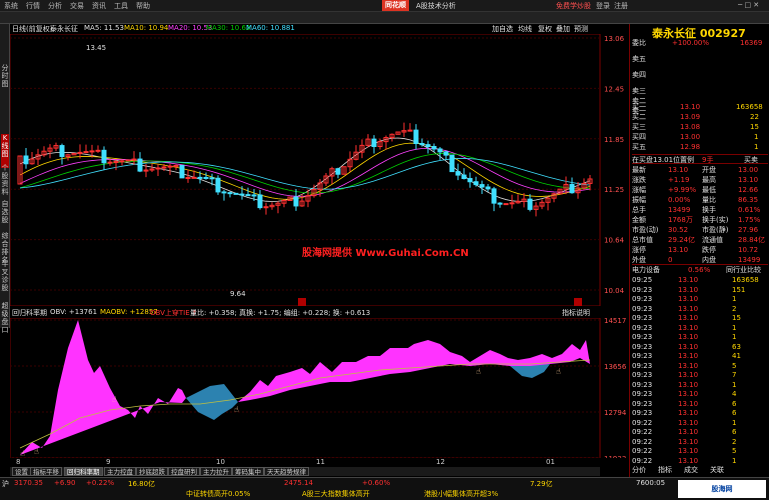 This screenshot has height=500, width=769. I want to click on predict-btn: 预测, so click(581, 29).